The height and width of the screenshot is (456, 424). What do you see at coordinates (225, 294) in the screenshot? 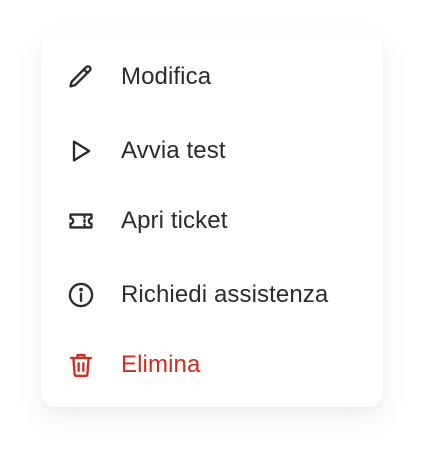
I see `menu-item-label: Richiedi assistenza` at bounding box center [225, 294].